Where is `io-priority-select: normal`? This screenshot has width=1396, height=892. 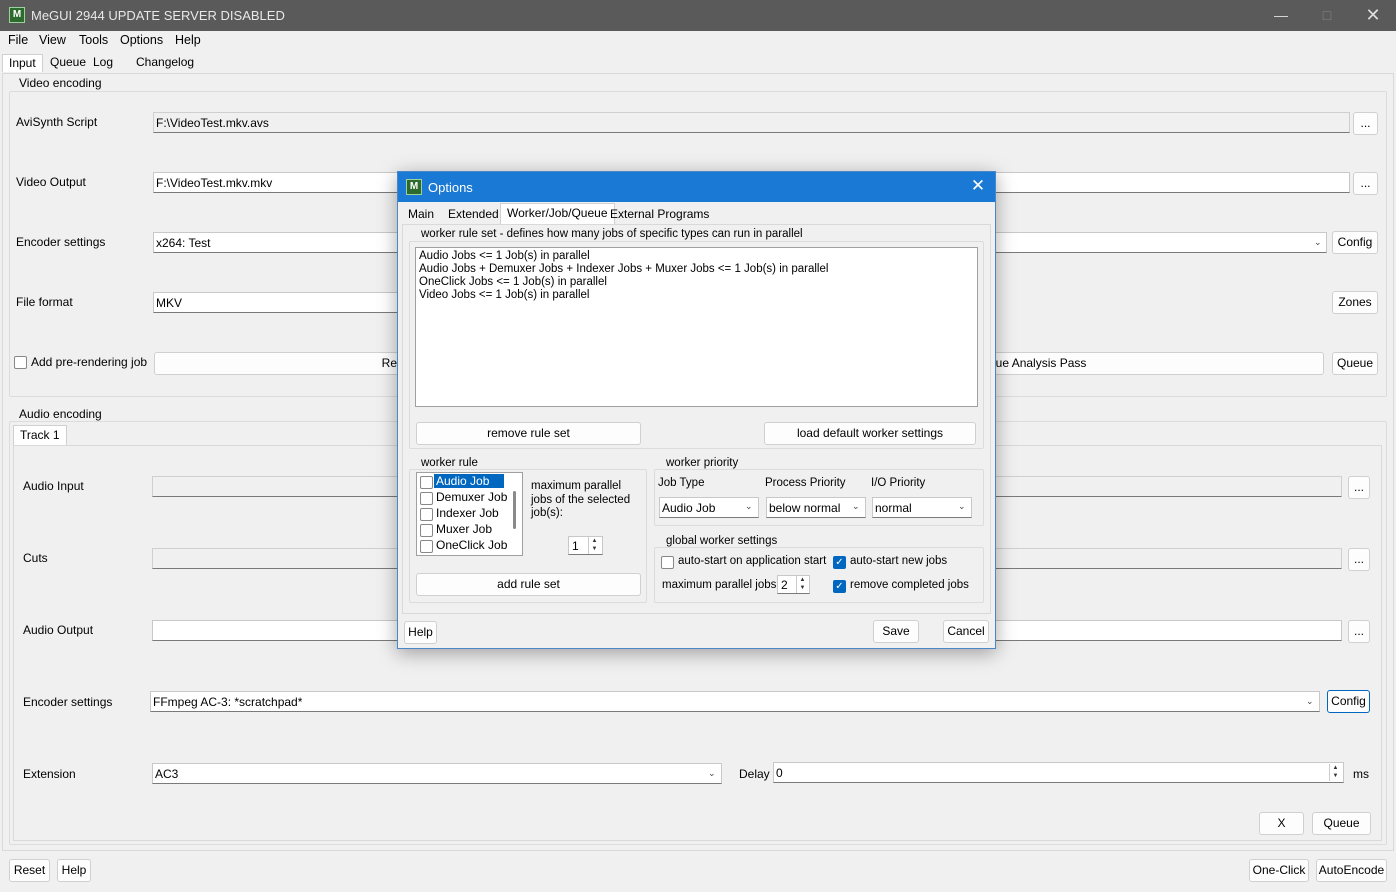 io-priority-select: normal is located at coordinates (922, 507).